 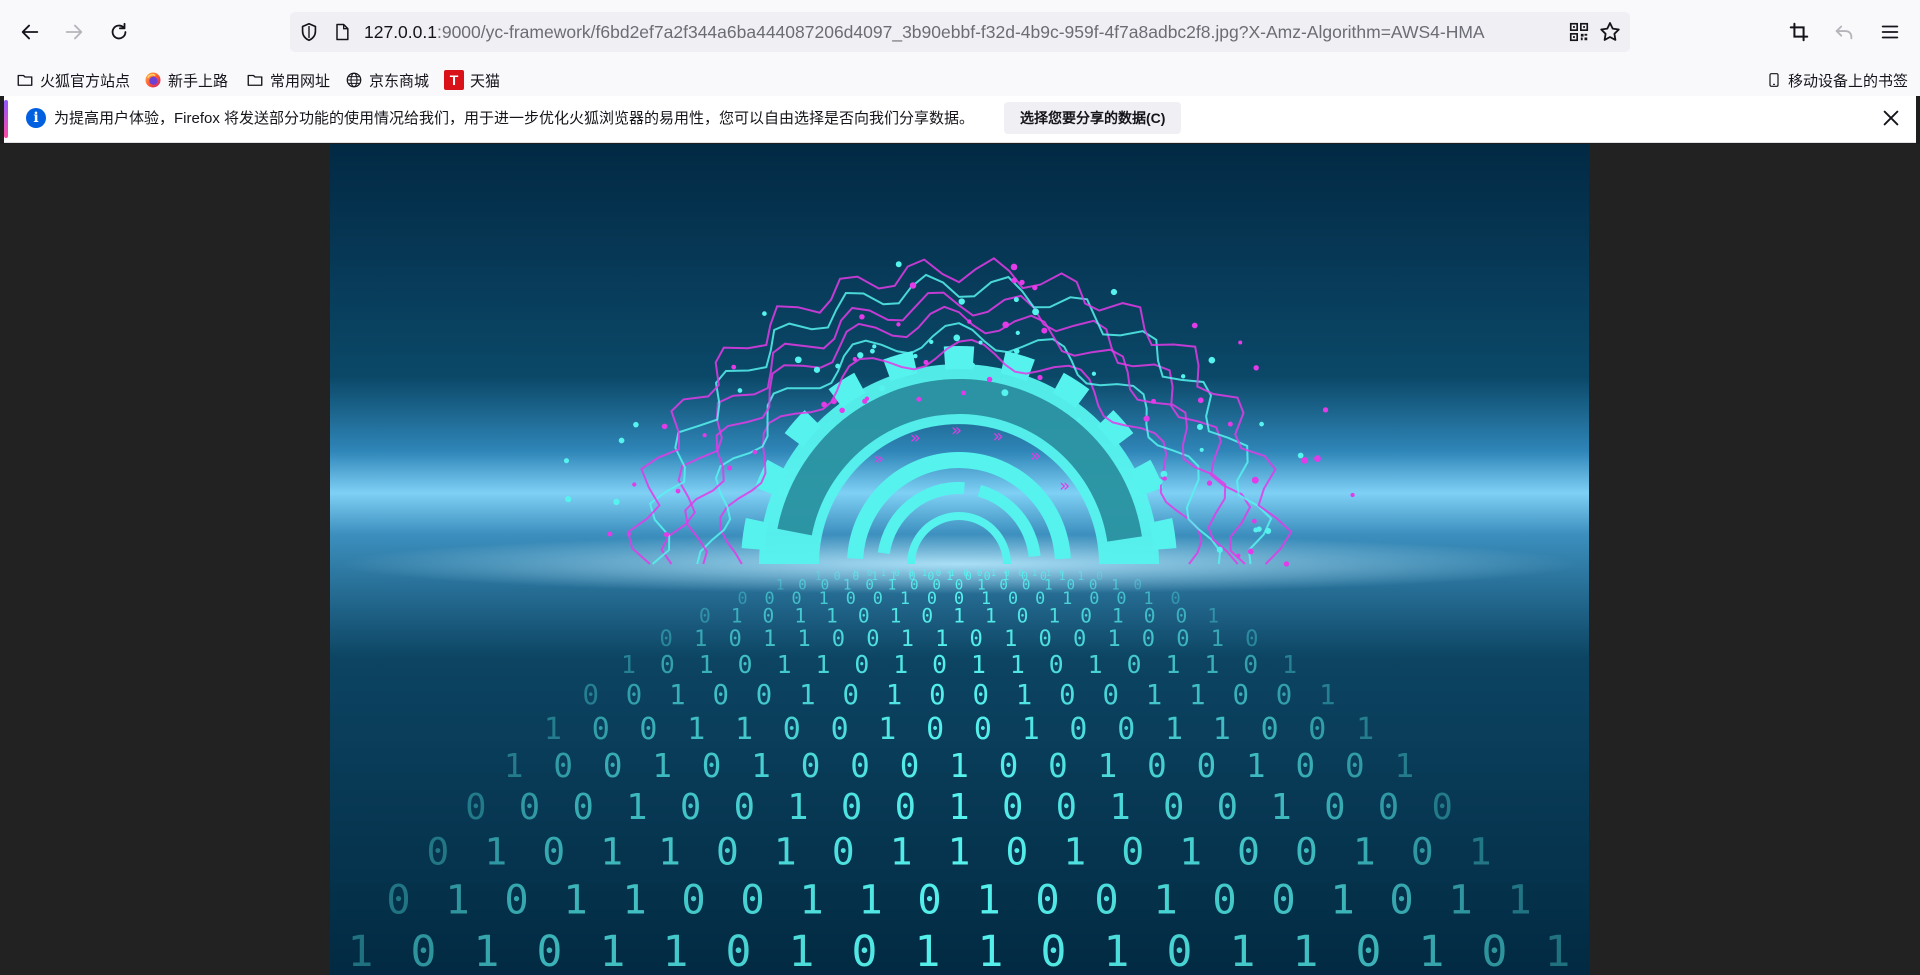 What do you see at coordinates (85, 81) in the screenshot?
I see `bookmark-label: 火狐官方站点` at bounding box center [85, 81].